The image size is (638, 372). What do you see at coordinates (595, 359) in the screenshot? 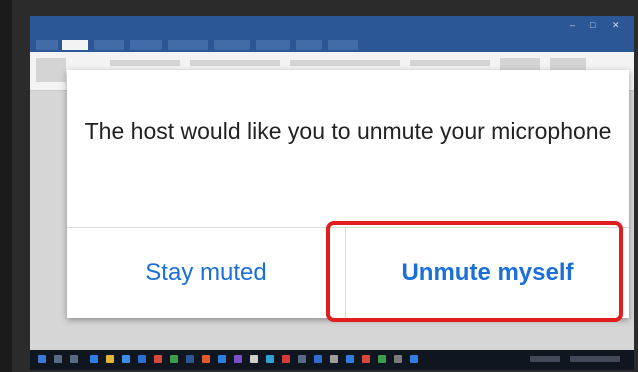
I see `taskbar-clock` at bounding box center [595, 359].